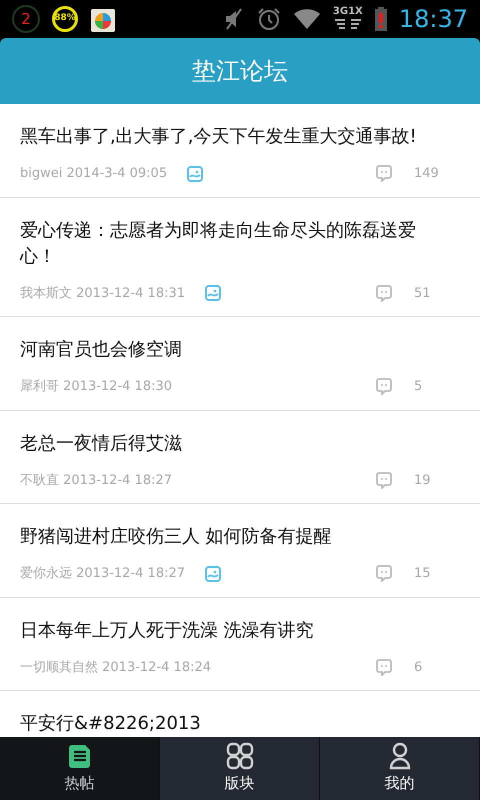  What do you see at coordinates (80, 768) in the screenshot?
I see `tab: 热帖` at bounding box center [80, 768].